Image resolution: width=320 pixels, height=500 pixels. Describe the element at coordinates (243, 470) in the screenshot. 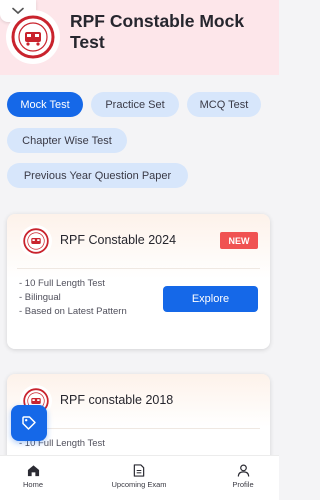

I see `profile-icon` at that location.